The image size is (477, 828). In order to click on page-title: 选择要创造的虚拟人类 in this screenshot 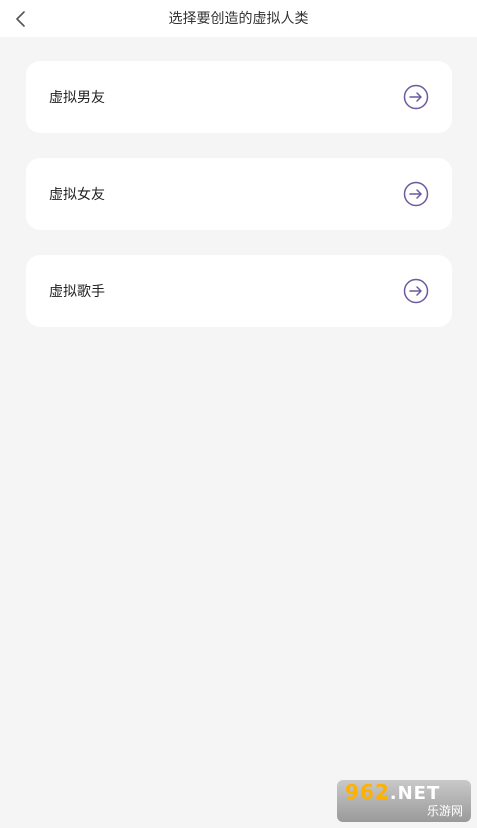, I will do `click(238, 19)`.